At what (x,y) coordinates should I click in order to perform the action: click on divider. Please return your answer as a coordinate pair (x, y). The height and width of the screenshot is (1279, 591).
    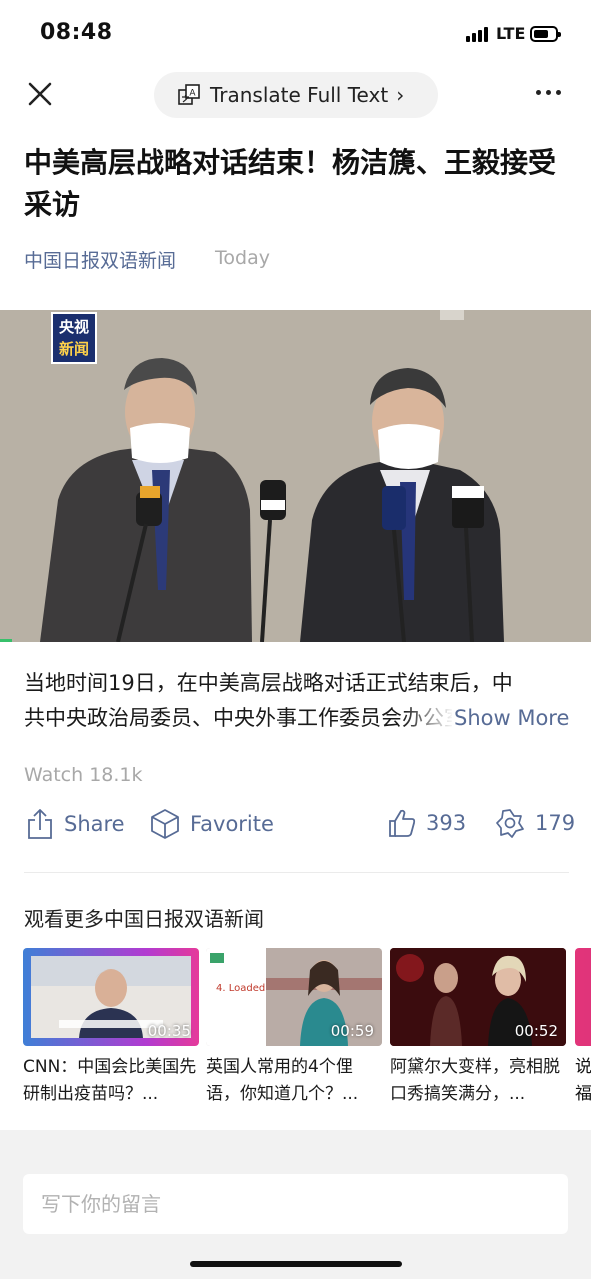
    Looking at the image, I should click on (296, 872).